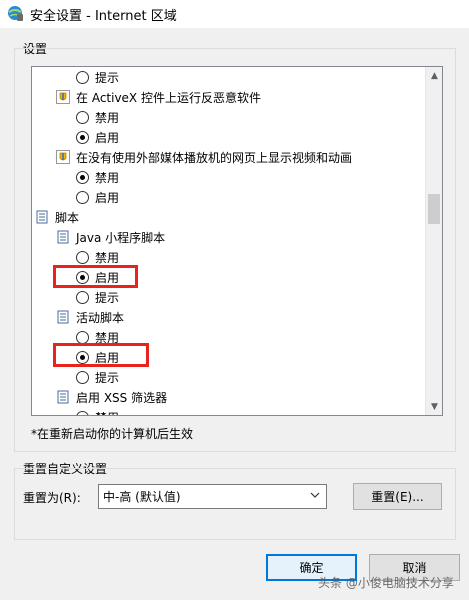 The height and width of the screenshot is (600, 469). What do you see at coordinates (386, 583) in the screenshot?
I see `watermark-text: 头条 @小俊电脑技术分享` at bounding box center [386, 583].